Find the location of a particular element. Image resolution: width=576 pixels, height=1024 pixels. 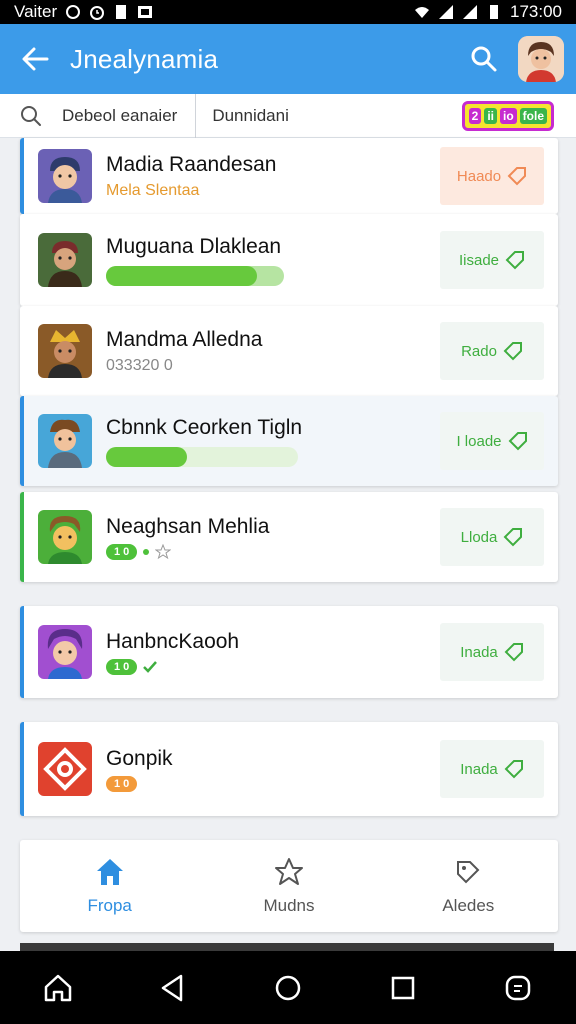

filter-badge: 2 ii io fole is located at coordinates (507, 115).